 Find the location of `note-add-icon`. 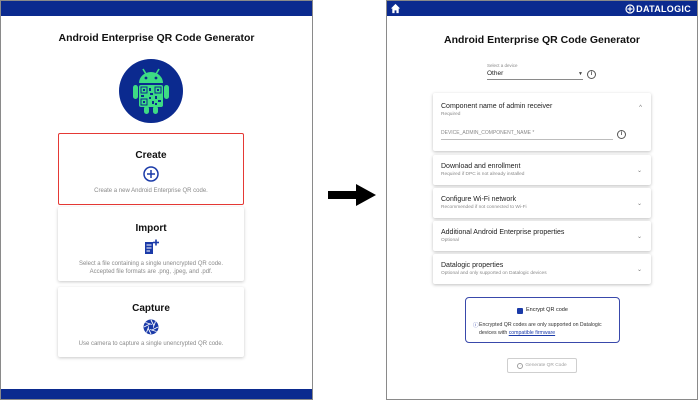

note-add-icon is located at coordinates (152, 246).